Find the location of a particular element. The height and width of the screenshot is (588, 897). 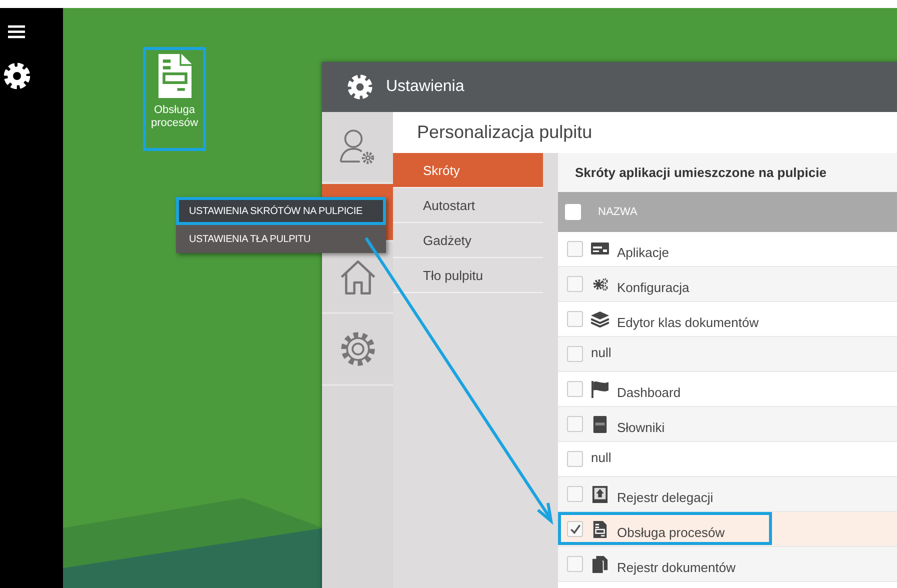

select-all-checkbox is located at coordinates (573, 212).